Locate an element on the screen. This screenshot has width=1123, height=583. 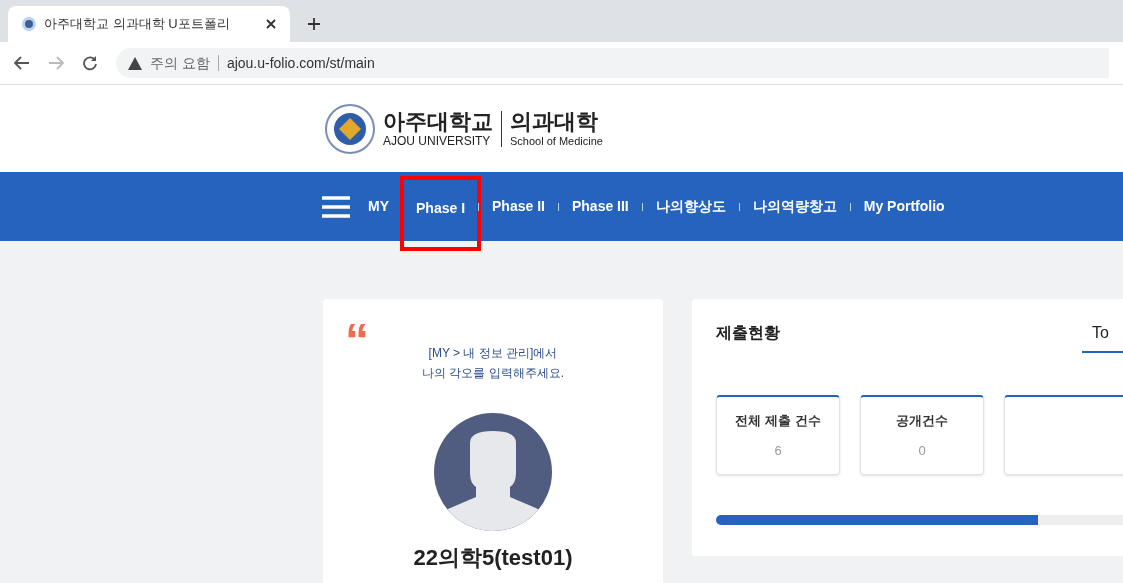
stat-label: 공개건수 is located at coordinates (922, 421).